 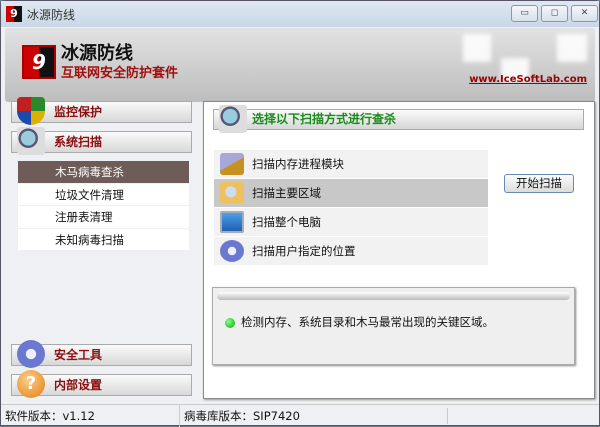 I want to click on scan-option-full-computer: 扫描整个电脑, so click(x=351, y=222).